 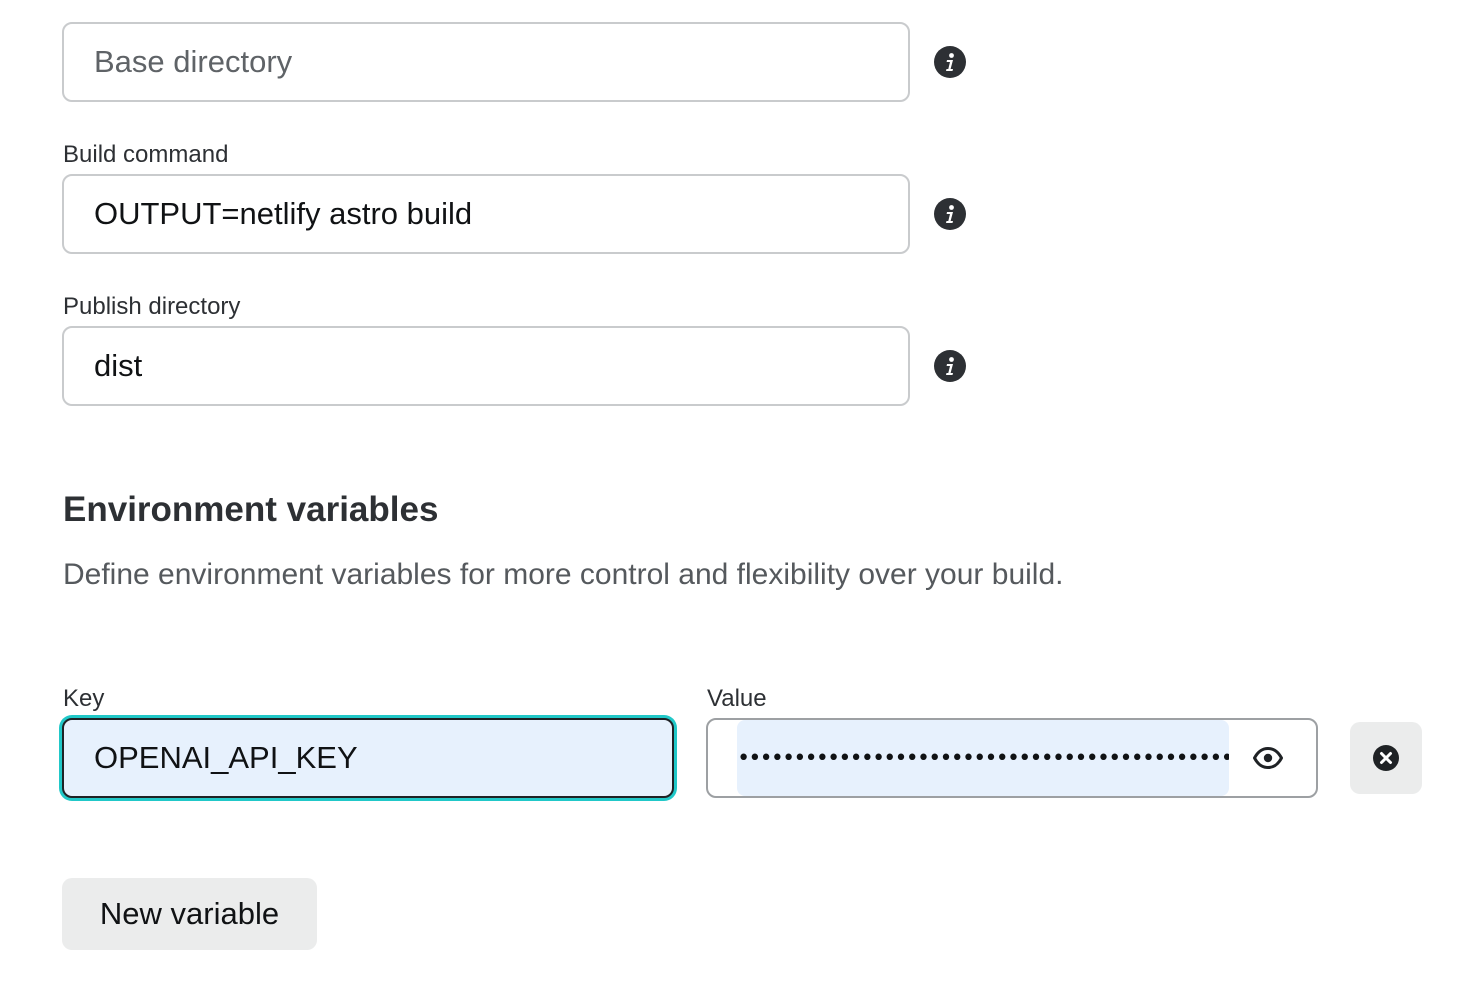 I want to click on publish-directory-label: Publish directory, so click(x=152, y=306).